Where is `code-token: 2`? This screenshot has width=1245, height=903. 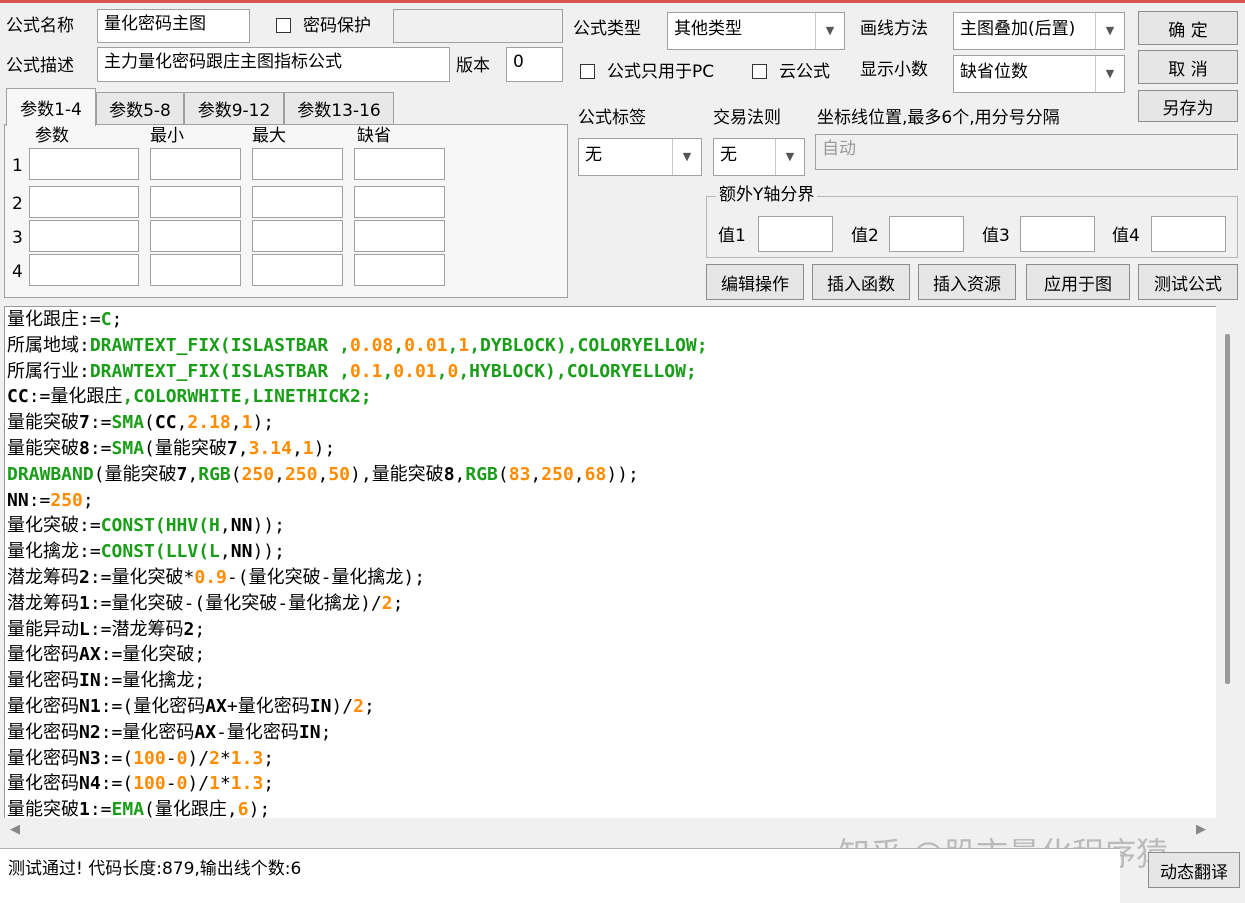
code-token: 2 is located at coordinates (189, 629).